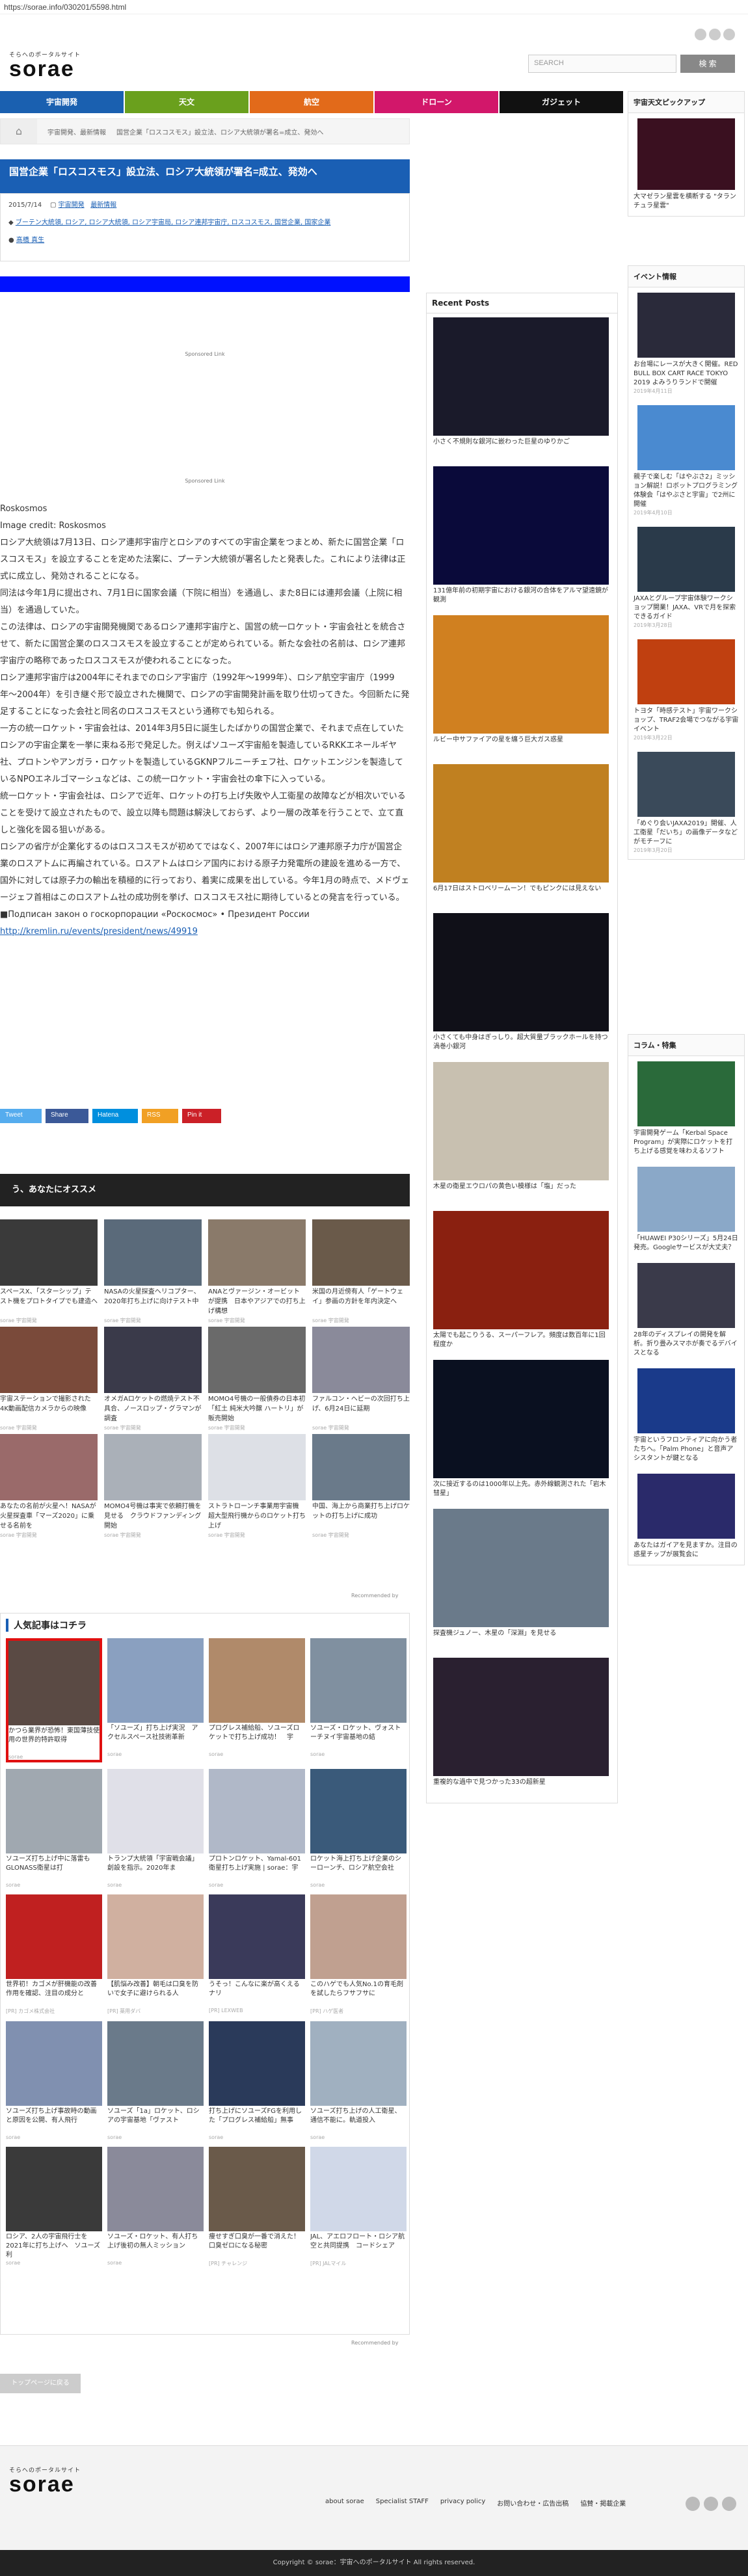  Describe the element at coordinates (687, 202) in the screenshot. I see `pickup-item-title: 大マゼラン星雲を横断する "タランチュラ星雲"` at that location.